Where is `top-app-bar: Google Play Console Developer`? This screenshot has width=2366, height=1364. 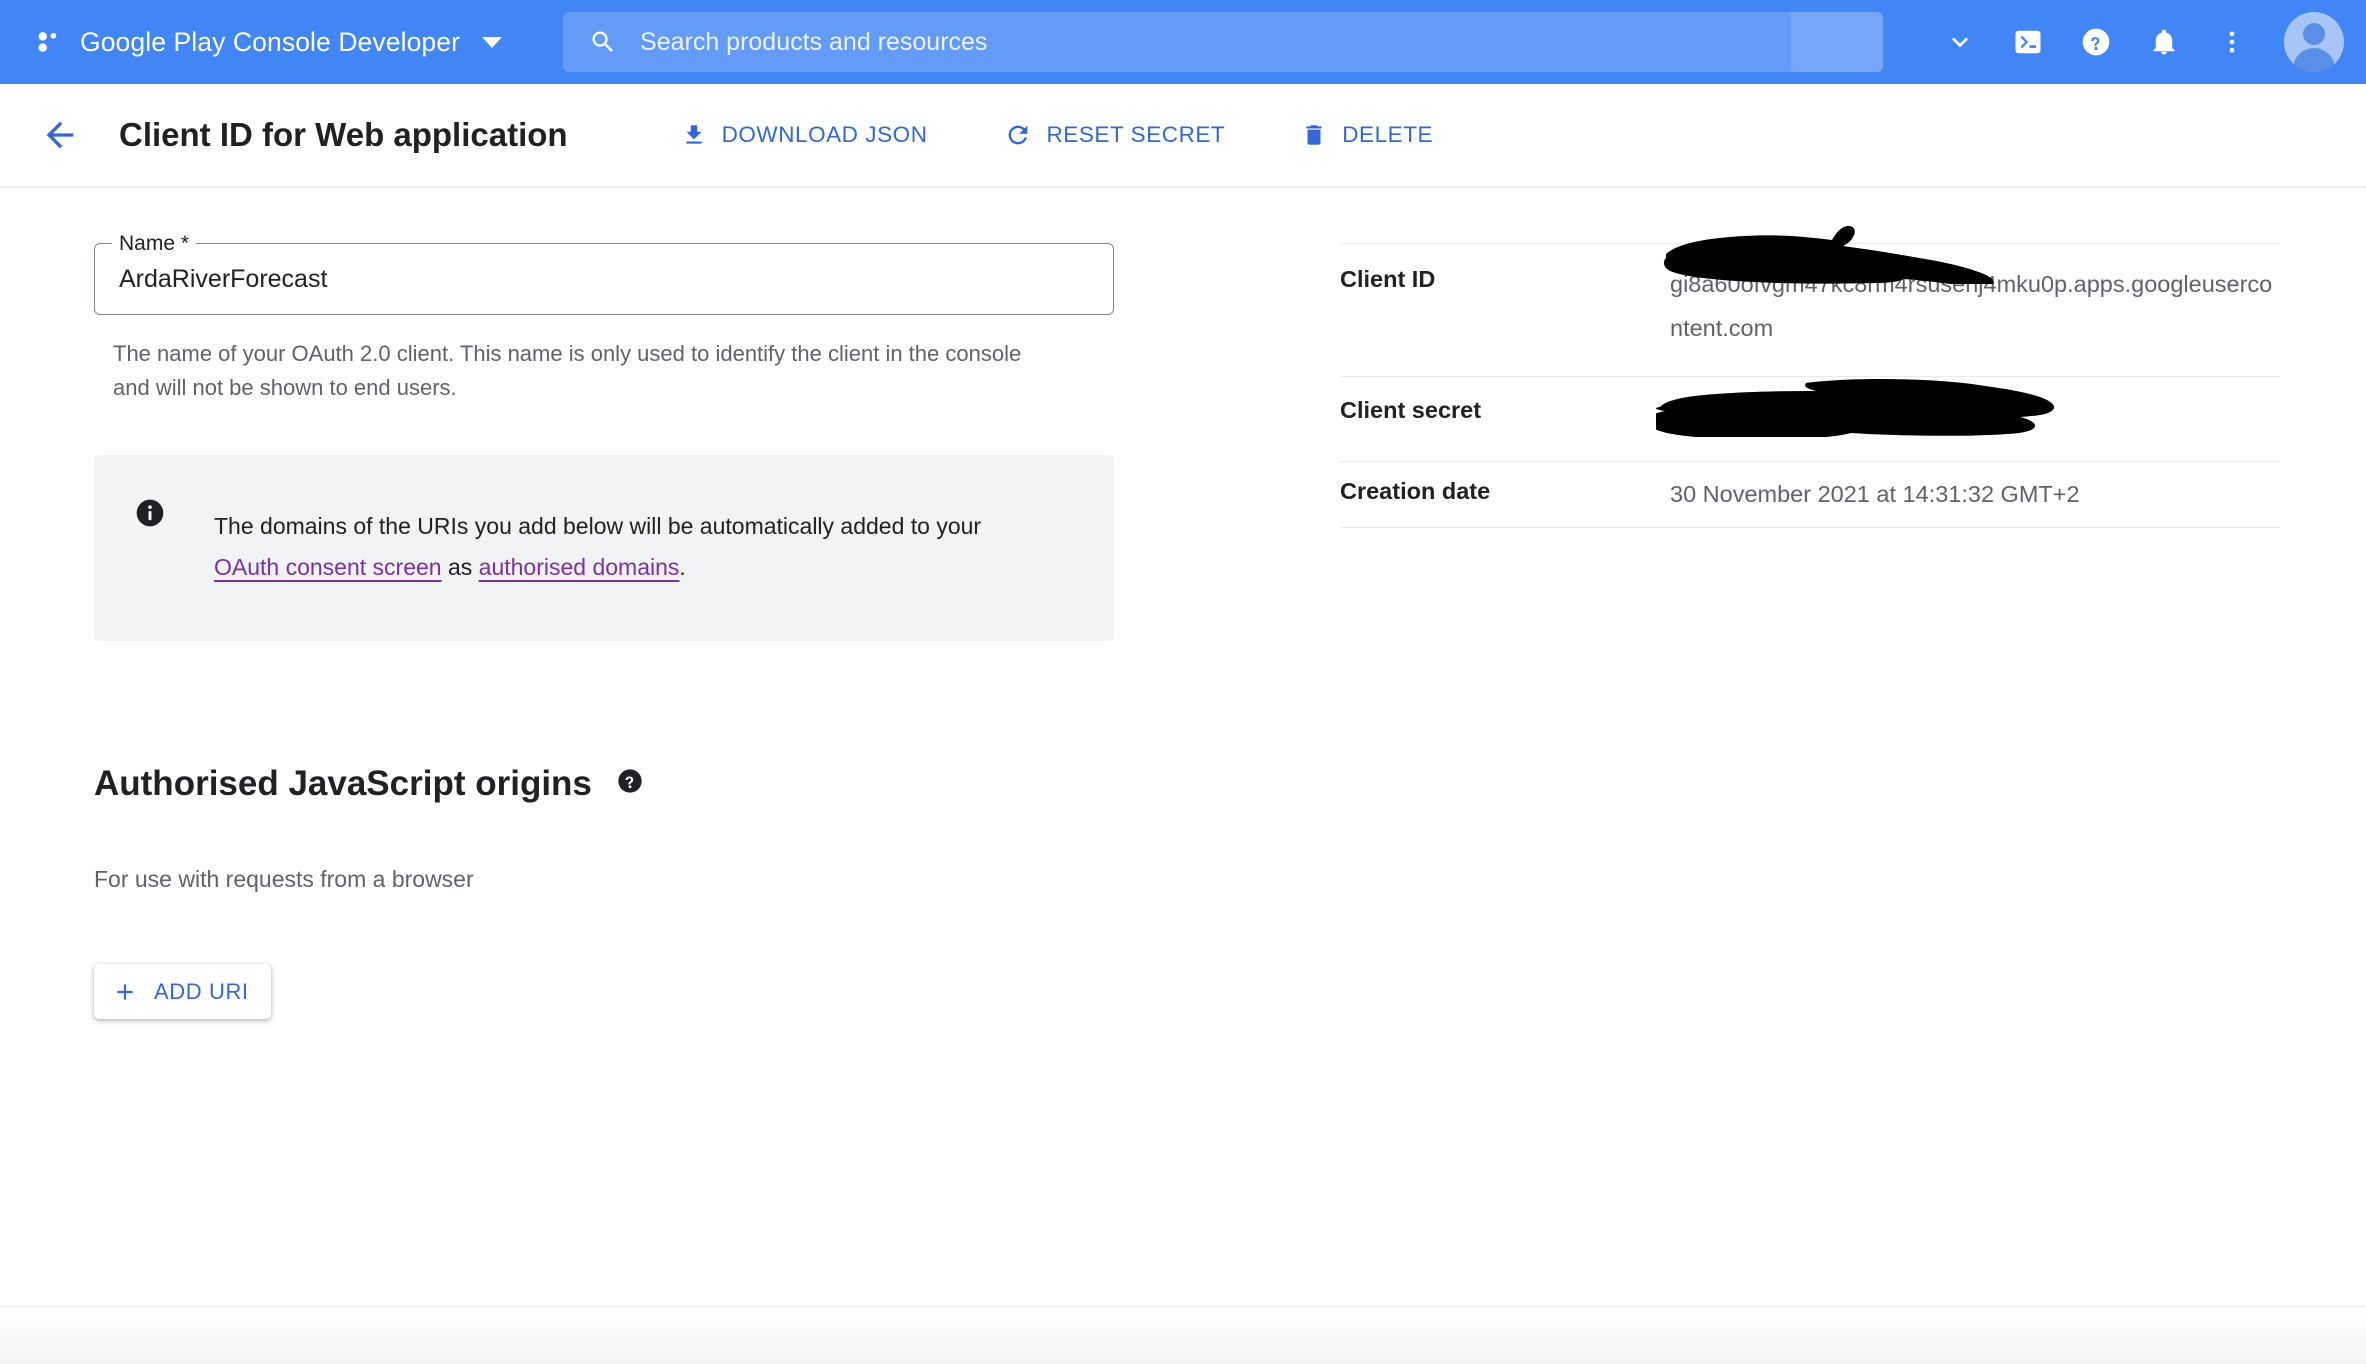
top-app-bar: Google Play Console Developer is located at coordinates (1183, 42).